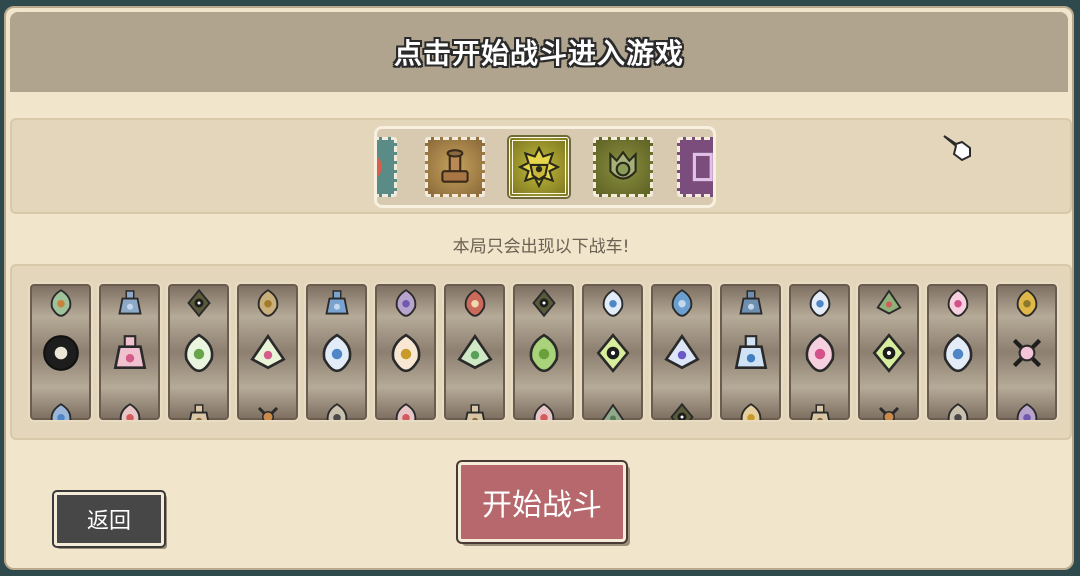  I want to click on bracket-icon, so click(702, 167).